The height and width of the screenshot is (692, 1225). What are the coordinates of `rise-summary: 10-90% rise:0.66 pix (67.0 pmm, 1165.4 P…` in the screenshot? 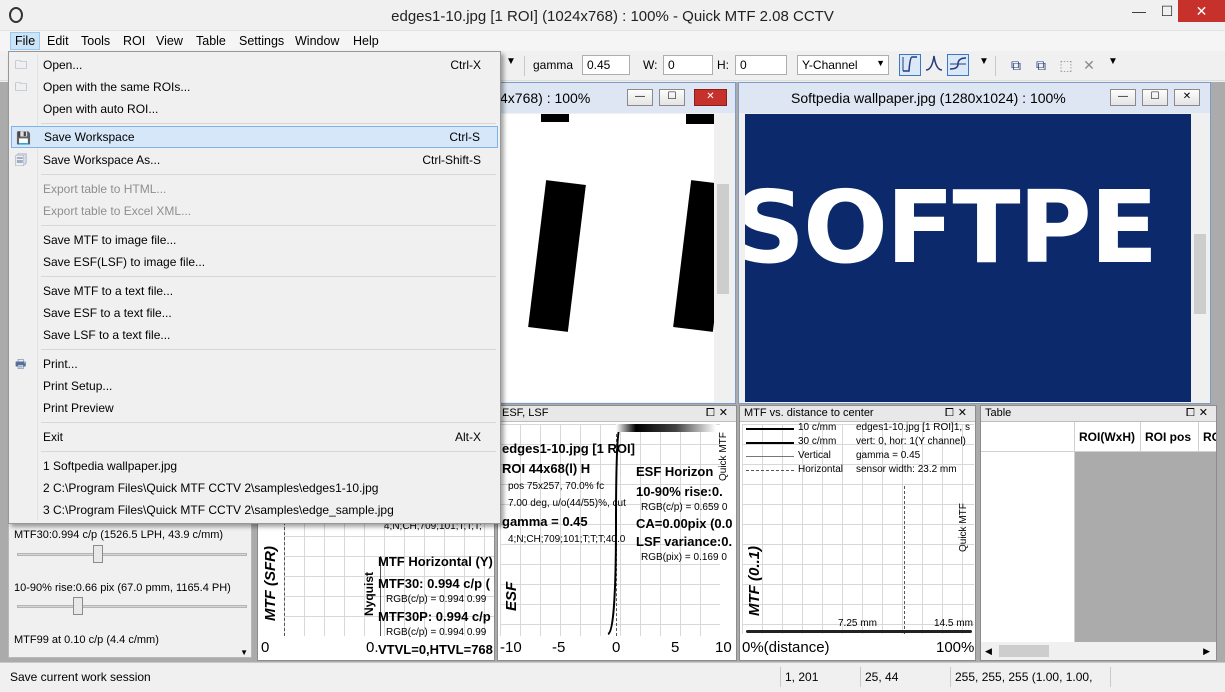 It's located at (122, 588).